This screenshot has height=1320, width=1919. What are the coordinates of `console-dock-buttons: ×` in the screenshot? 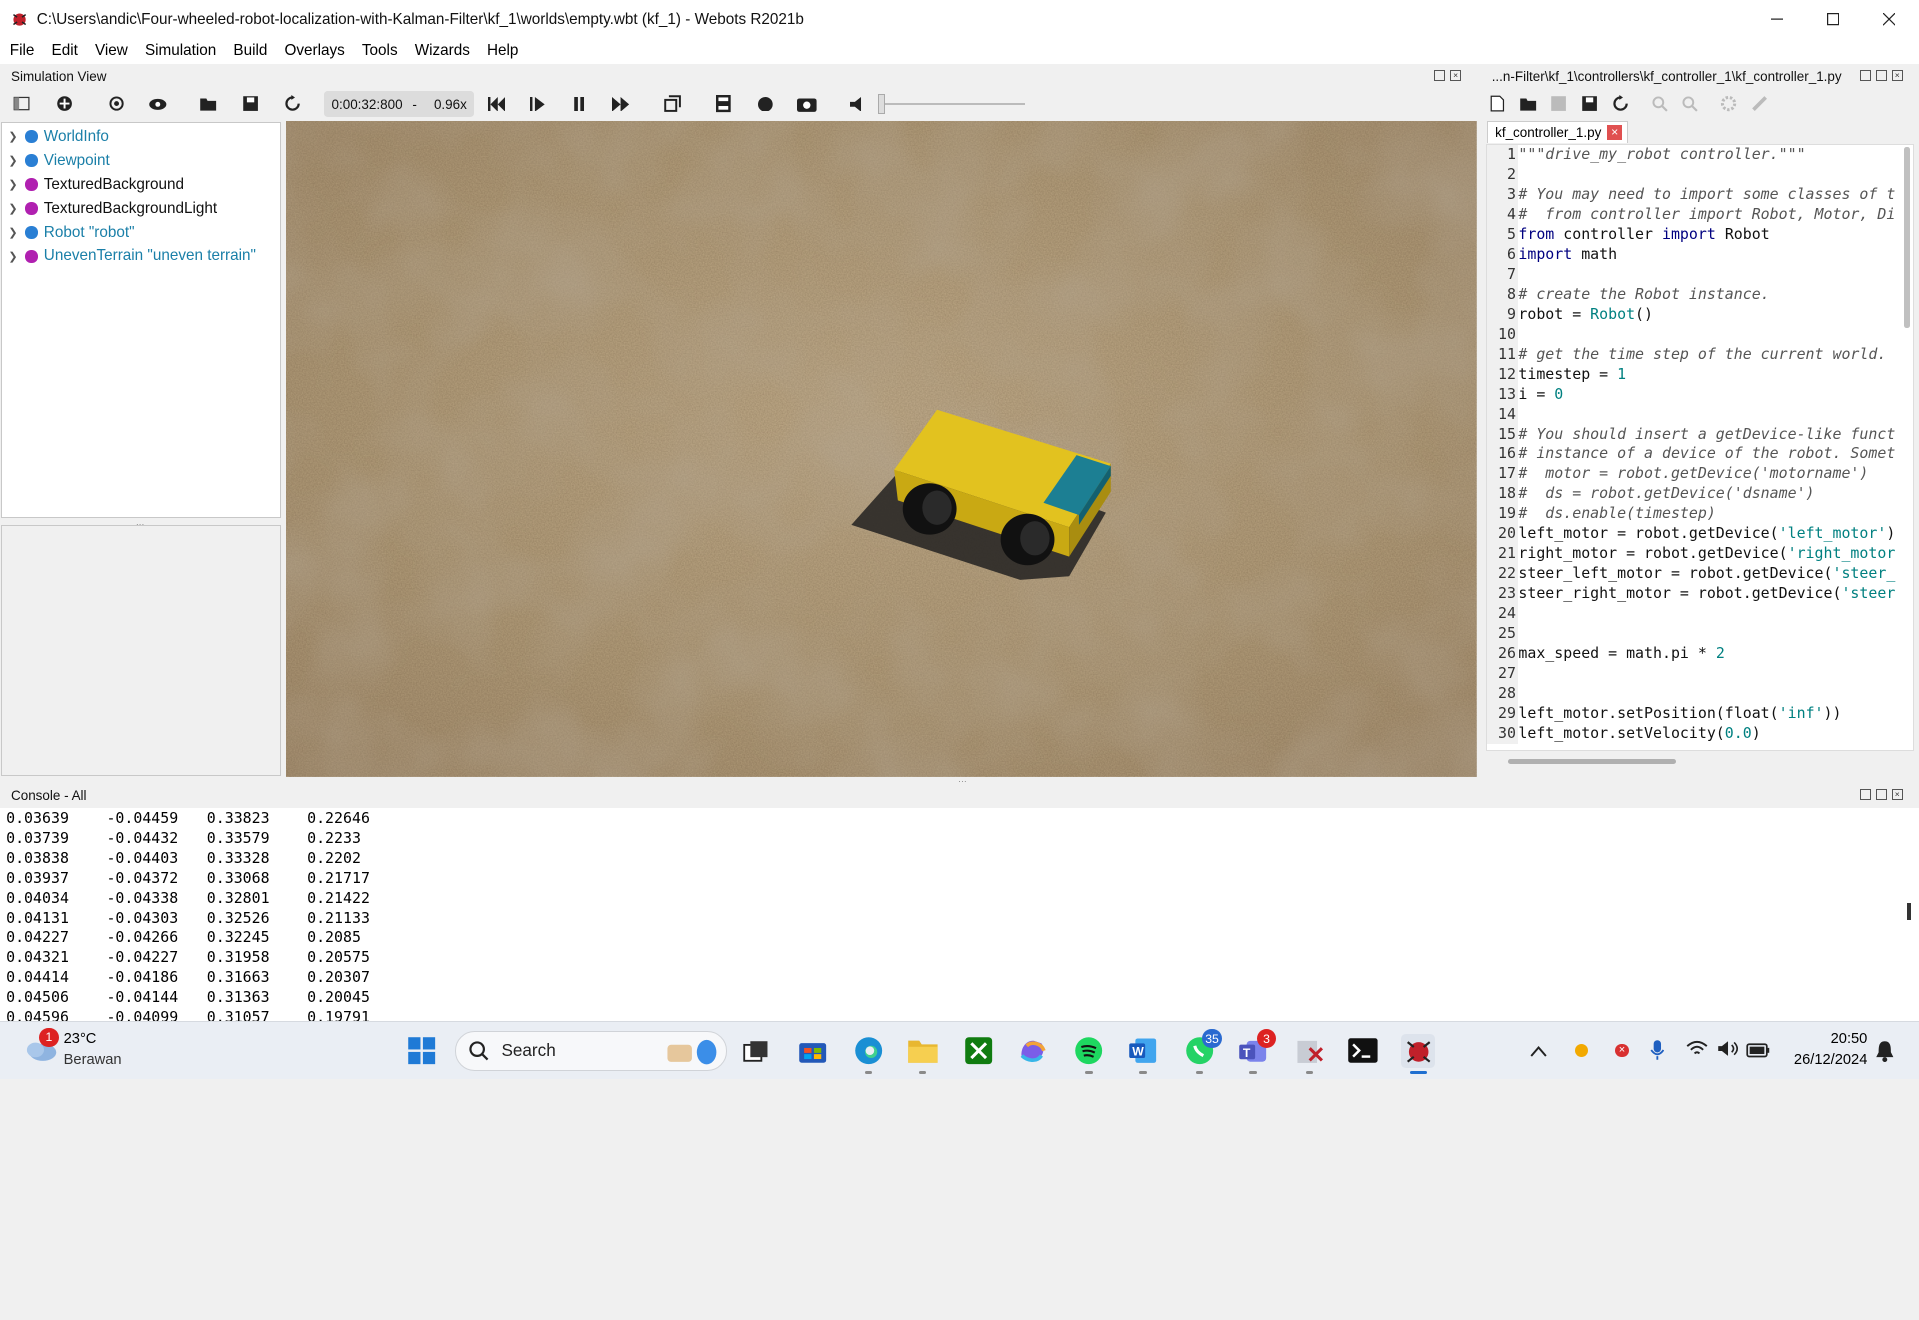 It's located at (1881, 795).